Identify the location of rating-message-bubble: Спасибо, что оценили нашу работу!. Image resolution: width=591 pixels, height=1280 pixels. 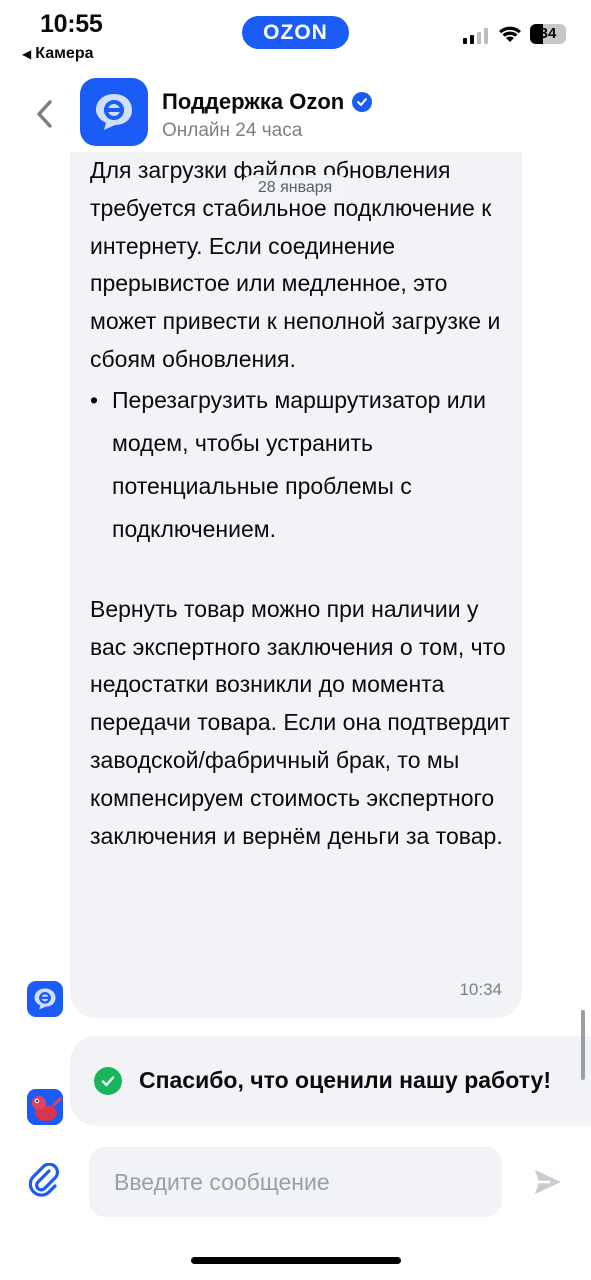
(330, 1081).